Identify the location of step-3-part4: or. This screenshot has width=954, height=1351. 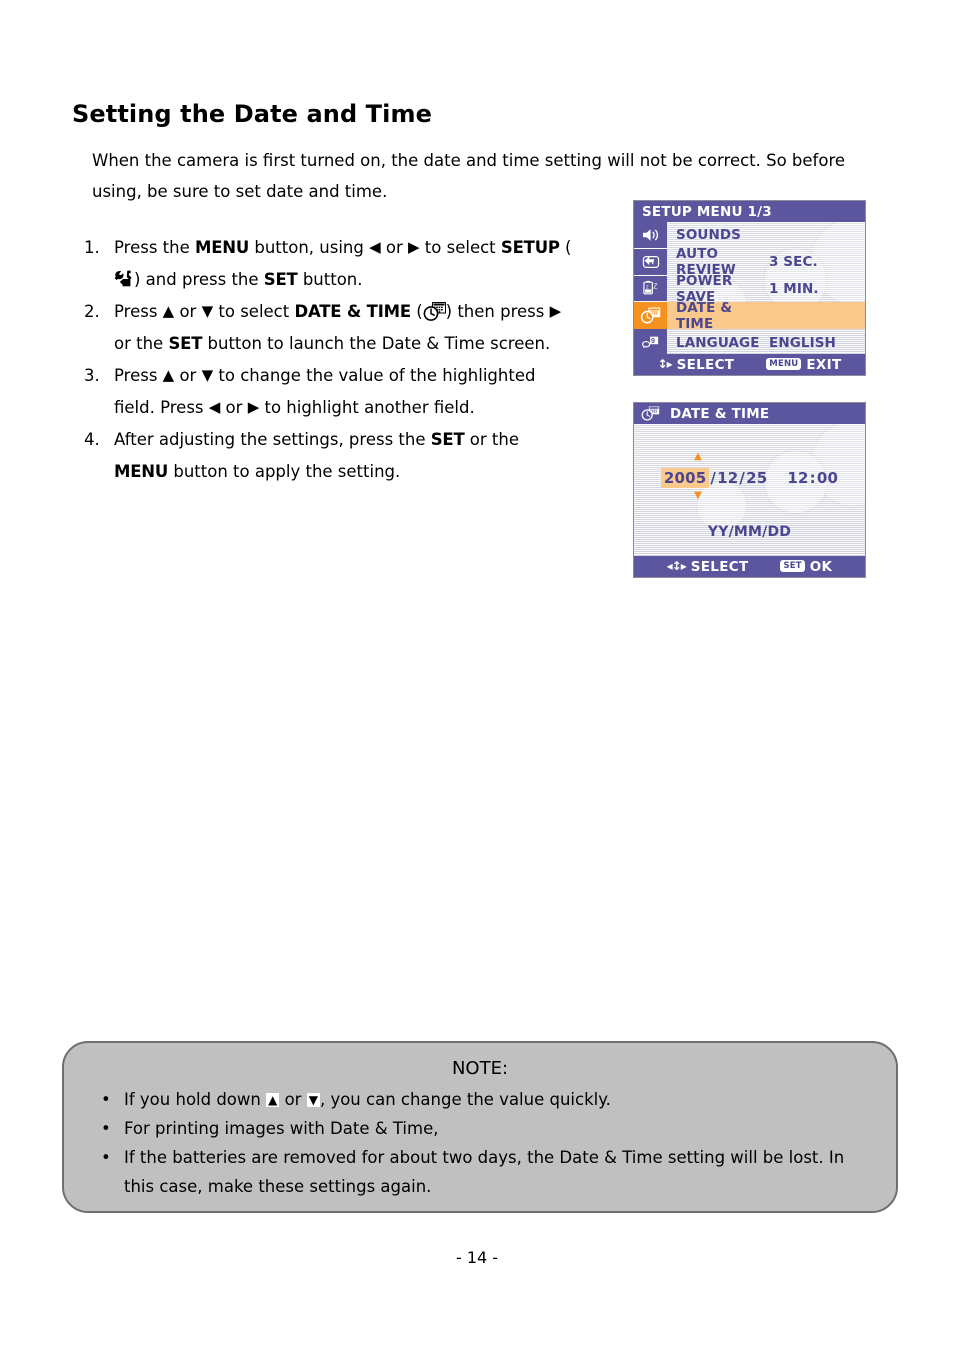
(234, 407).